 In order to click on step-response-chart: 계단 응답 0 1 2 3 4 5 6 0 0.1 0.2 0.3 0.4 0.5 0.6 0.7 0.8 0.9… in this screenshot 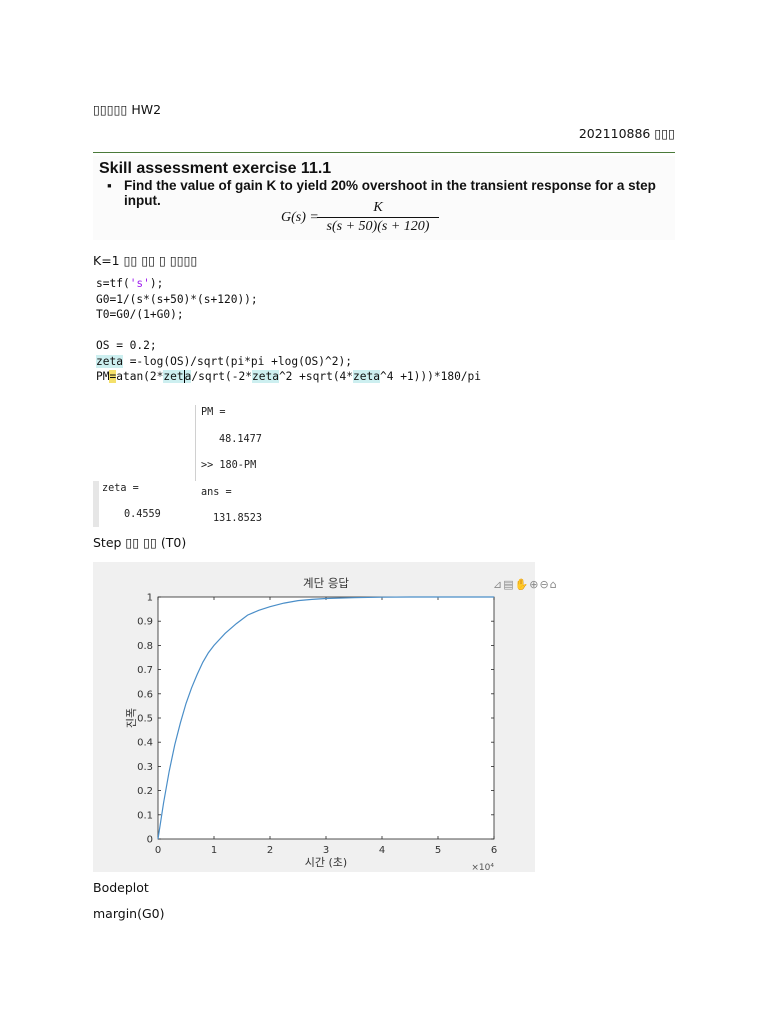, I will do `click(311, 724)`.